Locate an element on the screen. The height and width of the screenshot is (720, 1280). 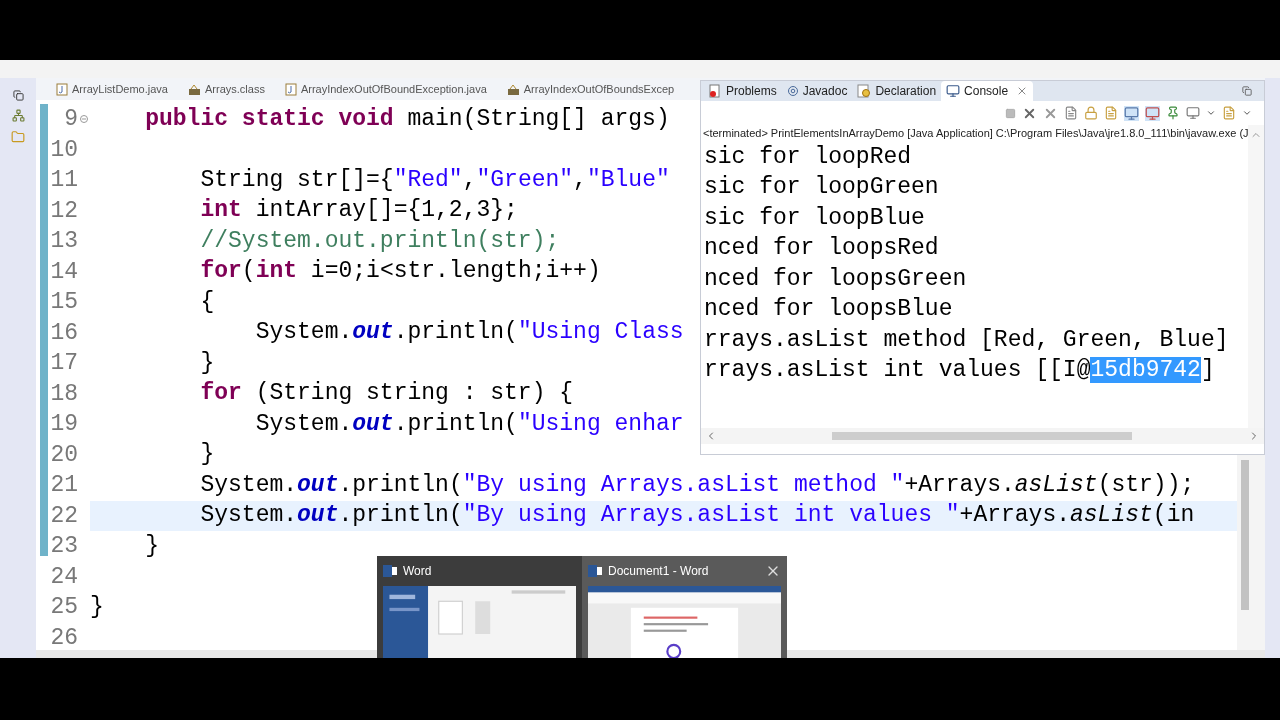
open-console-icon is located at coordinates (1229, 113).